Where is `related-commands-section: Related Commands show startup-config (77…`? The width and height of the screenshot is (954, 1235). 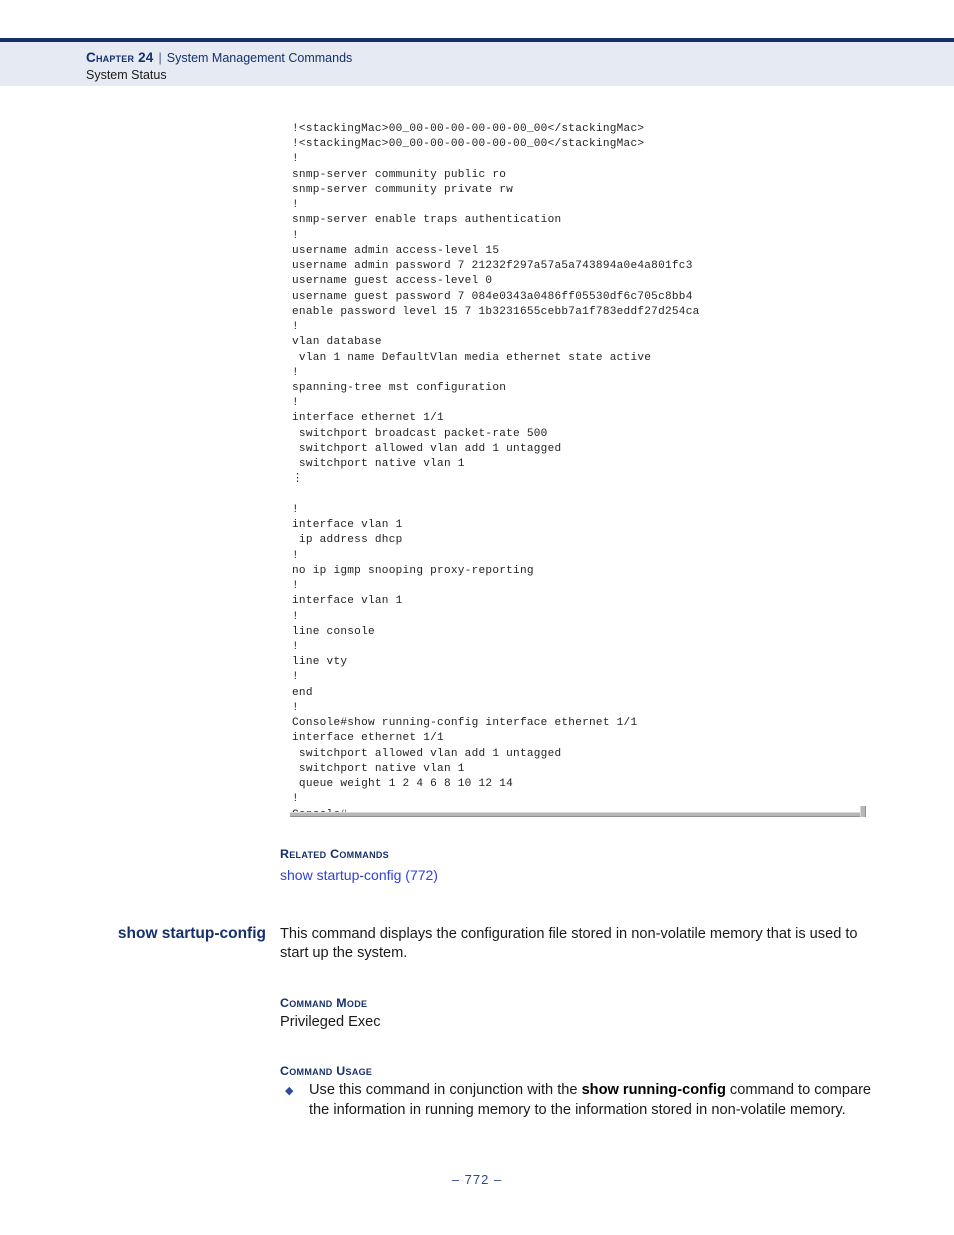 related-commands-section: Related Commands show startup-config (77… is located at coordinates (580, 864).